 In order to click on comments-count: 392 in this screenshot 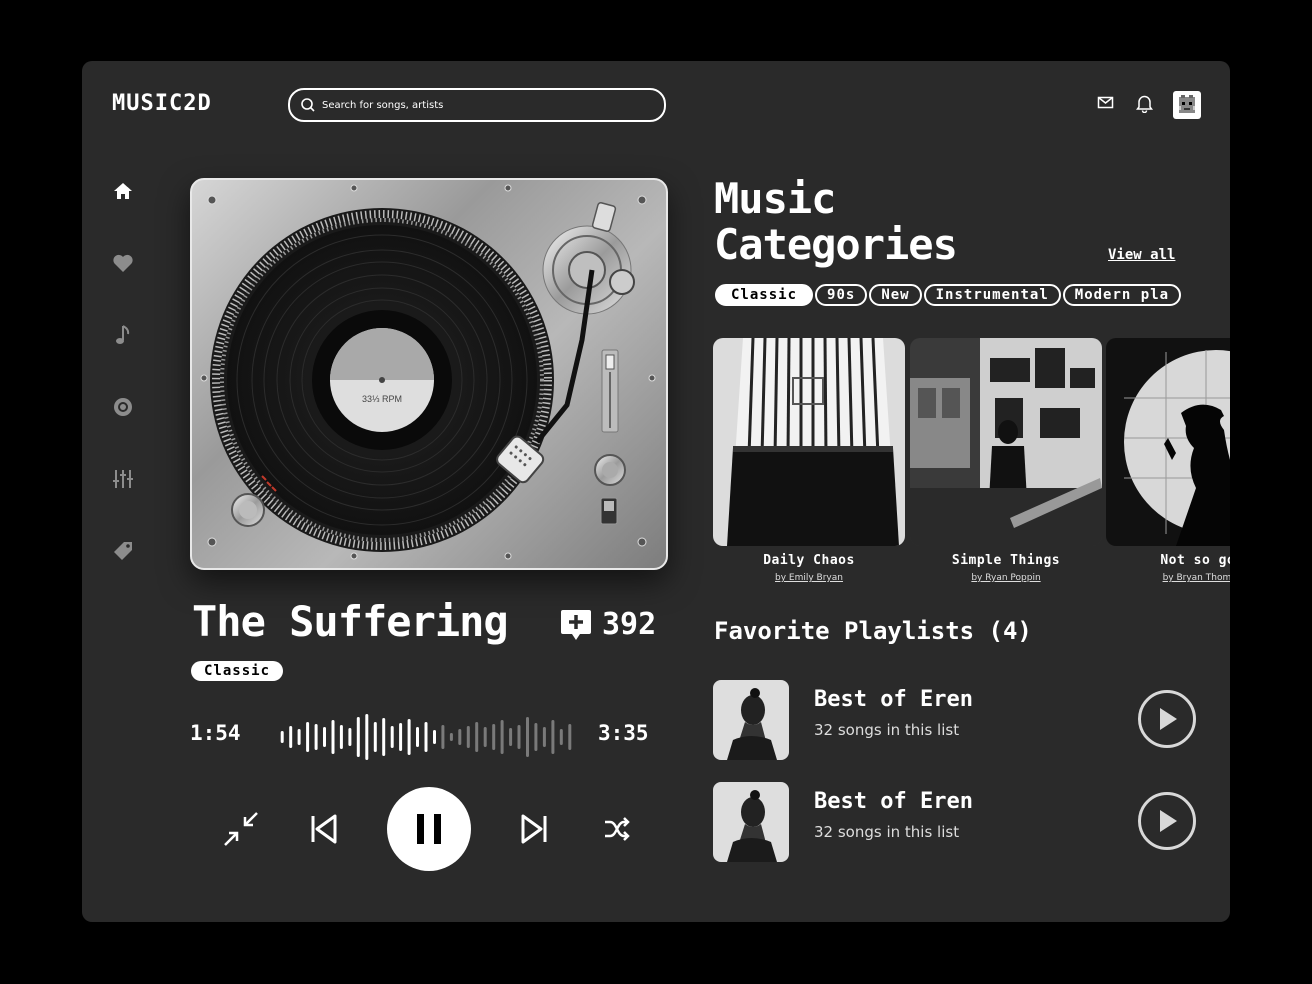, I will do `click(629, 624)`.